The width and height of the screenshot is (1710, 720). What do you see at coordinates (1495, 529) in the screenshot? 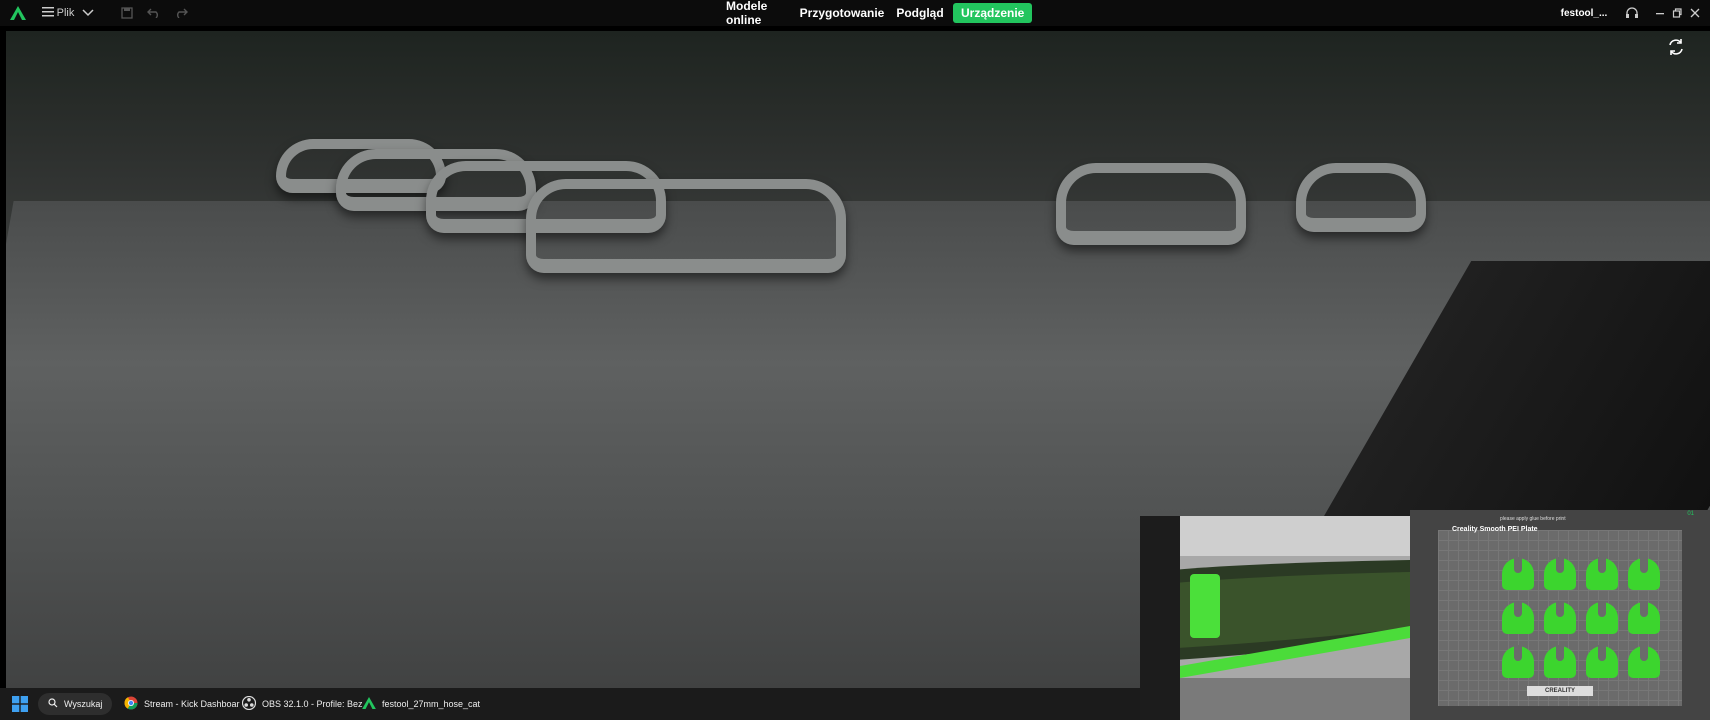
I see `plate-title: Creality Smooth PEI Plate` at bounding box center [1495, 529].